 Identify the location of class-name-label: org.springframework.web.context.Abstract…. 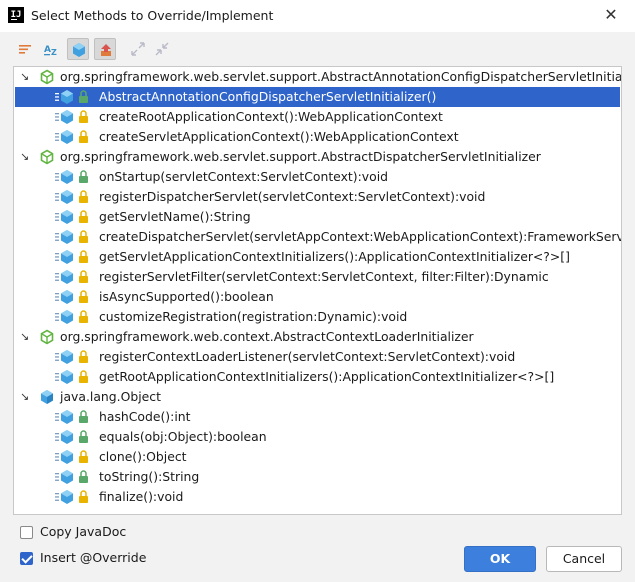
(267, 336).